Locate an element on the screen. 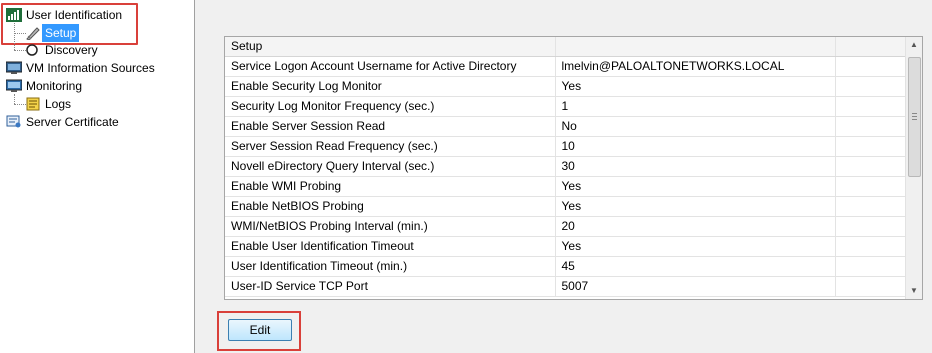 The image size is (932, 353). edit-button: Edit is located at coordinates (260, 330).